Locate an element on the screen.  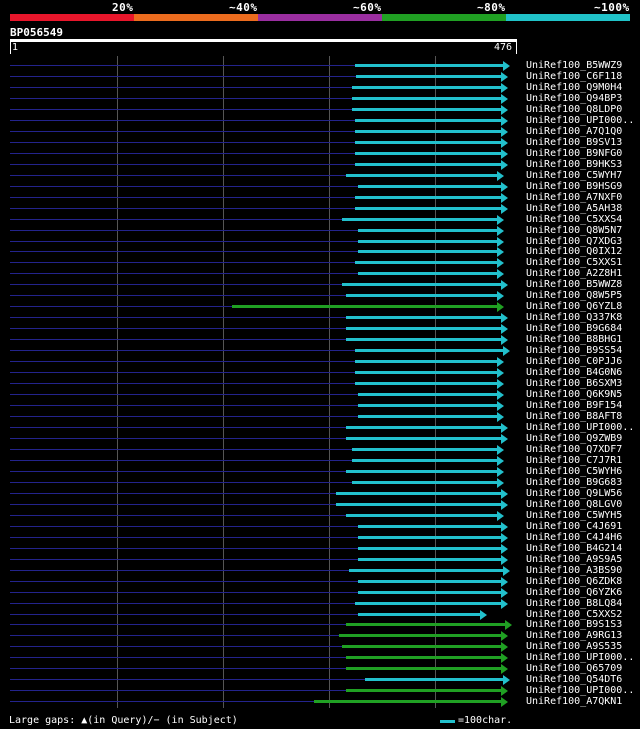
hit-label: UniRef100_A7QKN1 is located at coordinates (574, 701).